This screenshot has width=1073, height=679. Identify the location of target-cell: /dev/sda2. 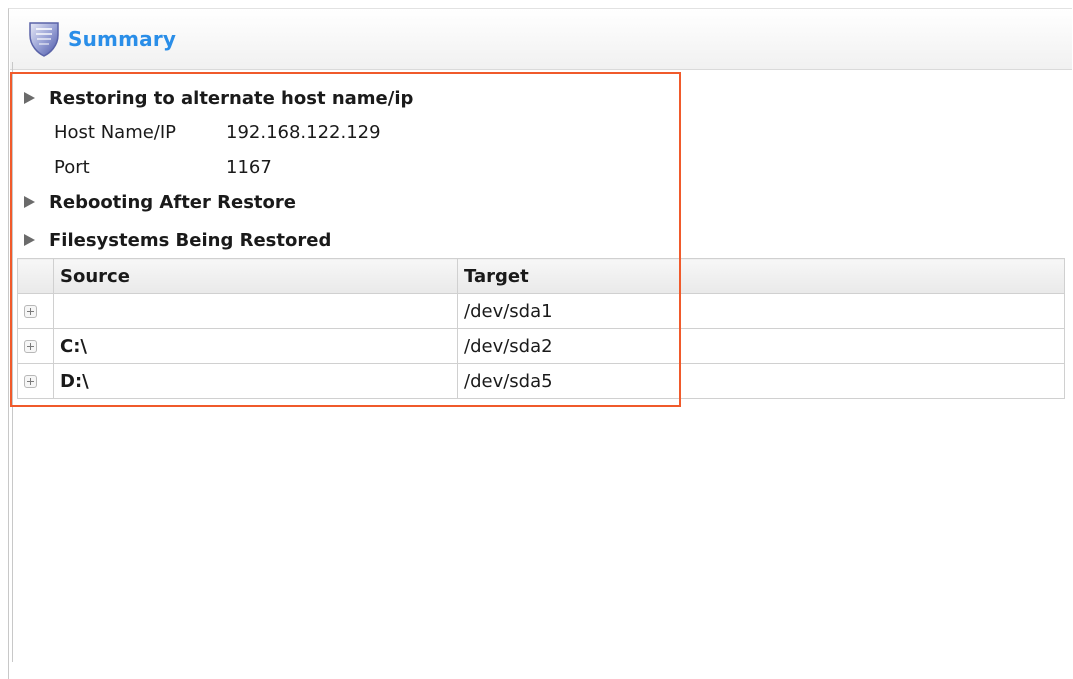
(761, 346).